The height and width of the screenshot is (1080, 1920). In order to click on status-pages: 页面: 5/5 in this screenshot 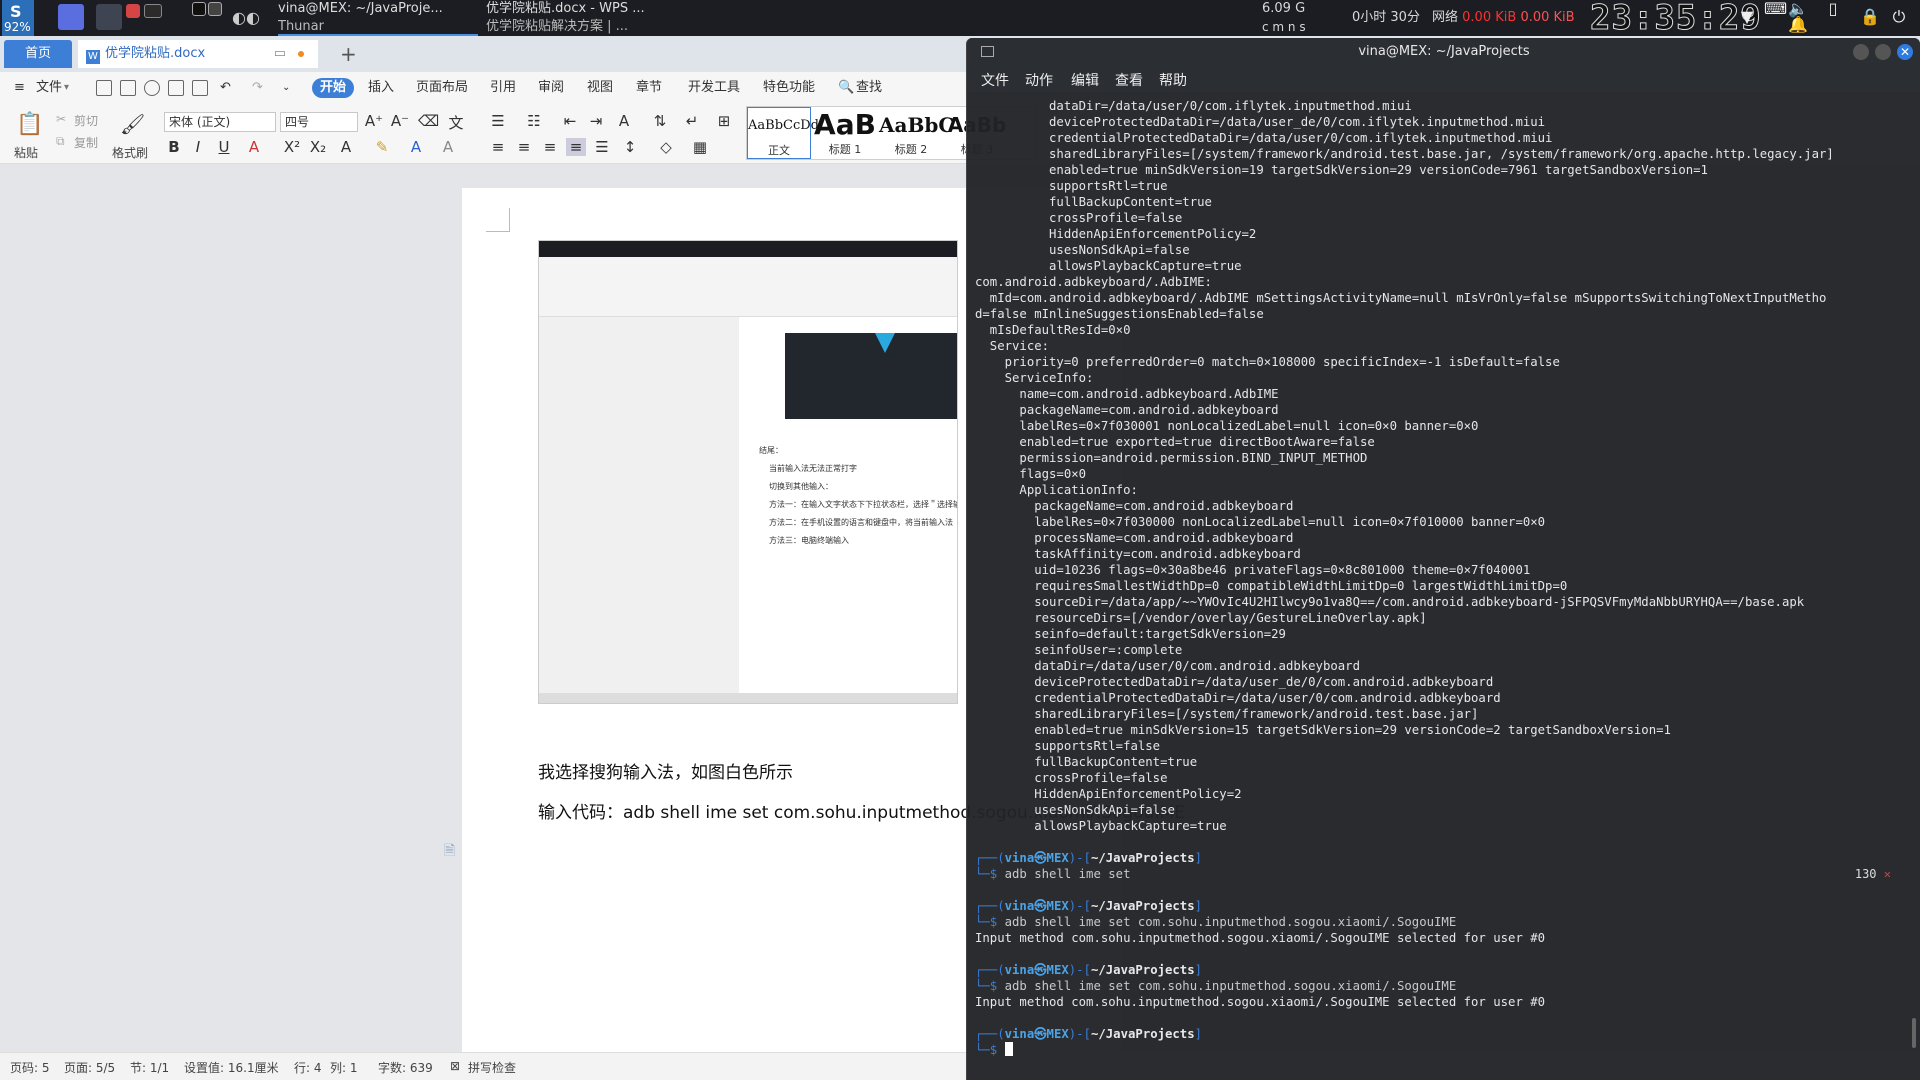, I will do `click(89, 1067)`.